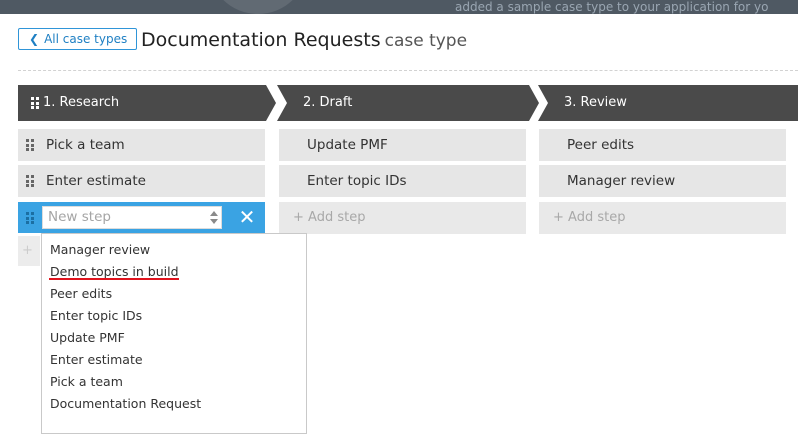 The width and height of the screenshot is (798, 435). What do you see at coordinates (408, 70) in the screenshot?
I see `header-divider` at bounding box center [408, 70].